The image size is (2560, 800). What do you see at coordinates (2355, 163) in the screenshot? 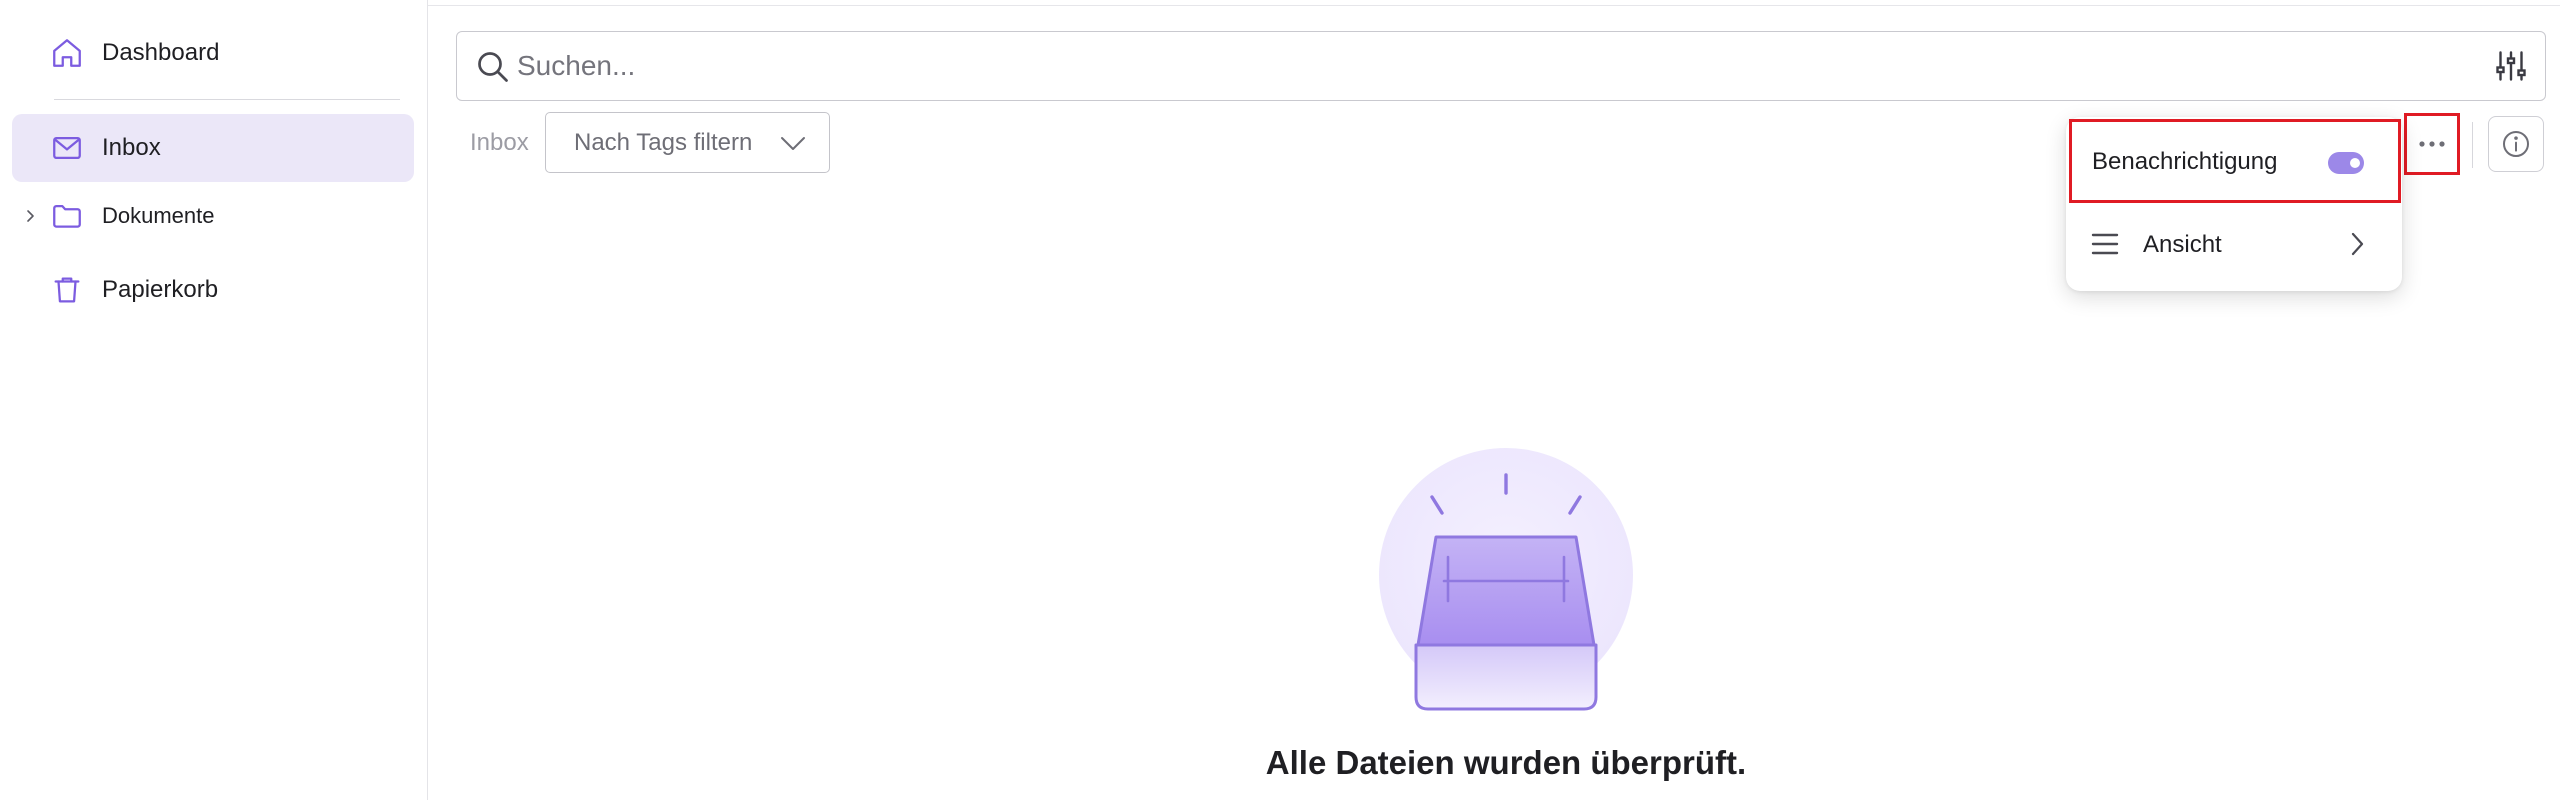
I see `toggle-knob` at bounding box center [2355, 163].